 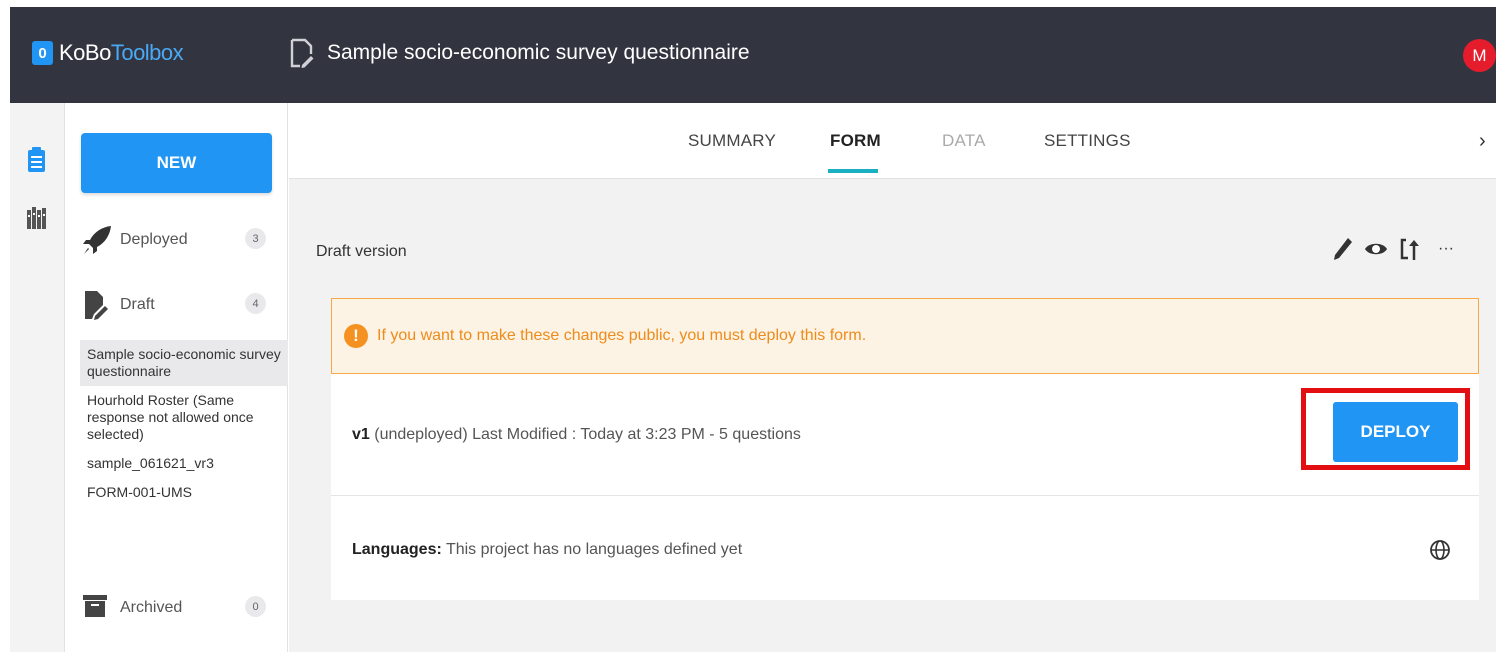 I want to click on form-toolbar: ···, so click(x=1393, y=249).